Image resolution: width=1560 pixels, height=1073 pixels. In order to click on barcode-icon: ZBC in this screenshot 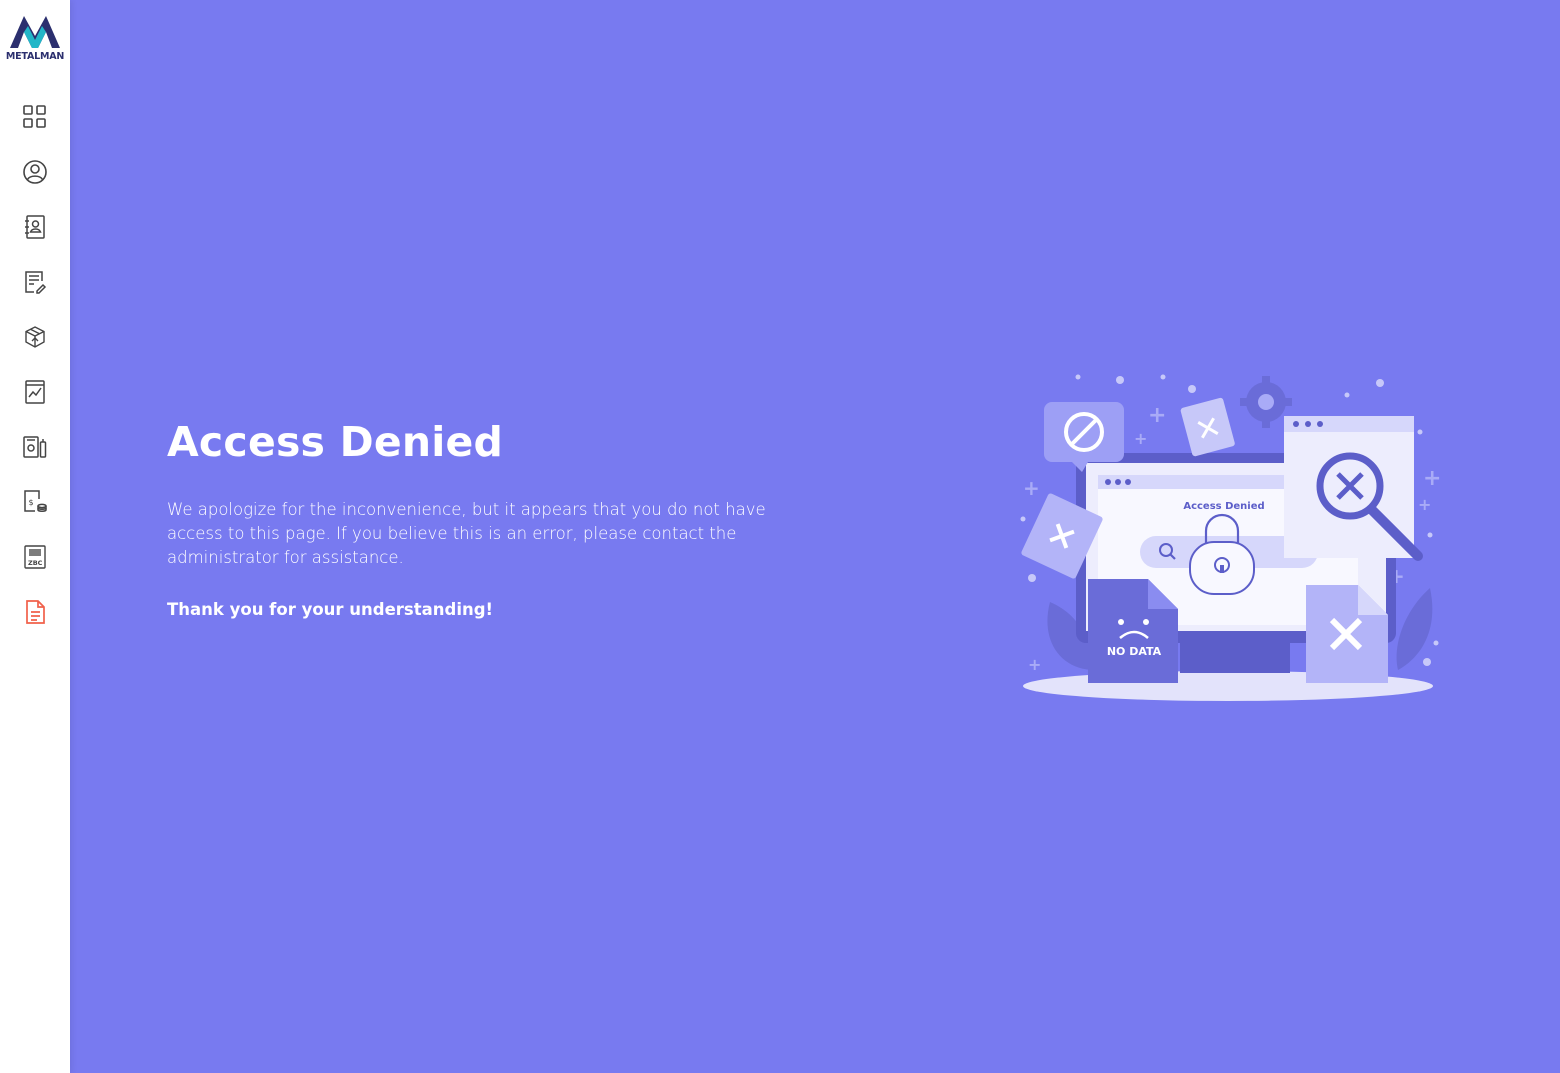, I will do `click(35, 557)`.